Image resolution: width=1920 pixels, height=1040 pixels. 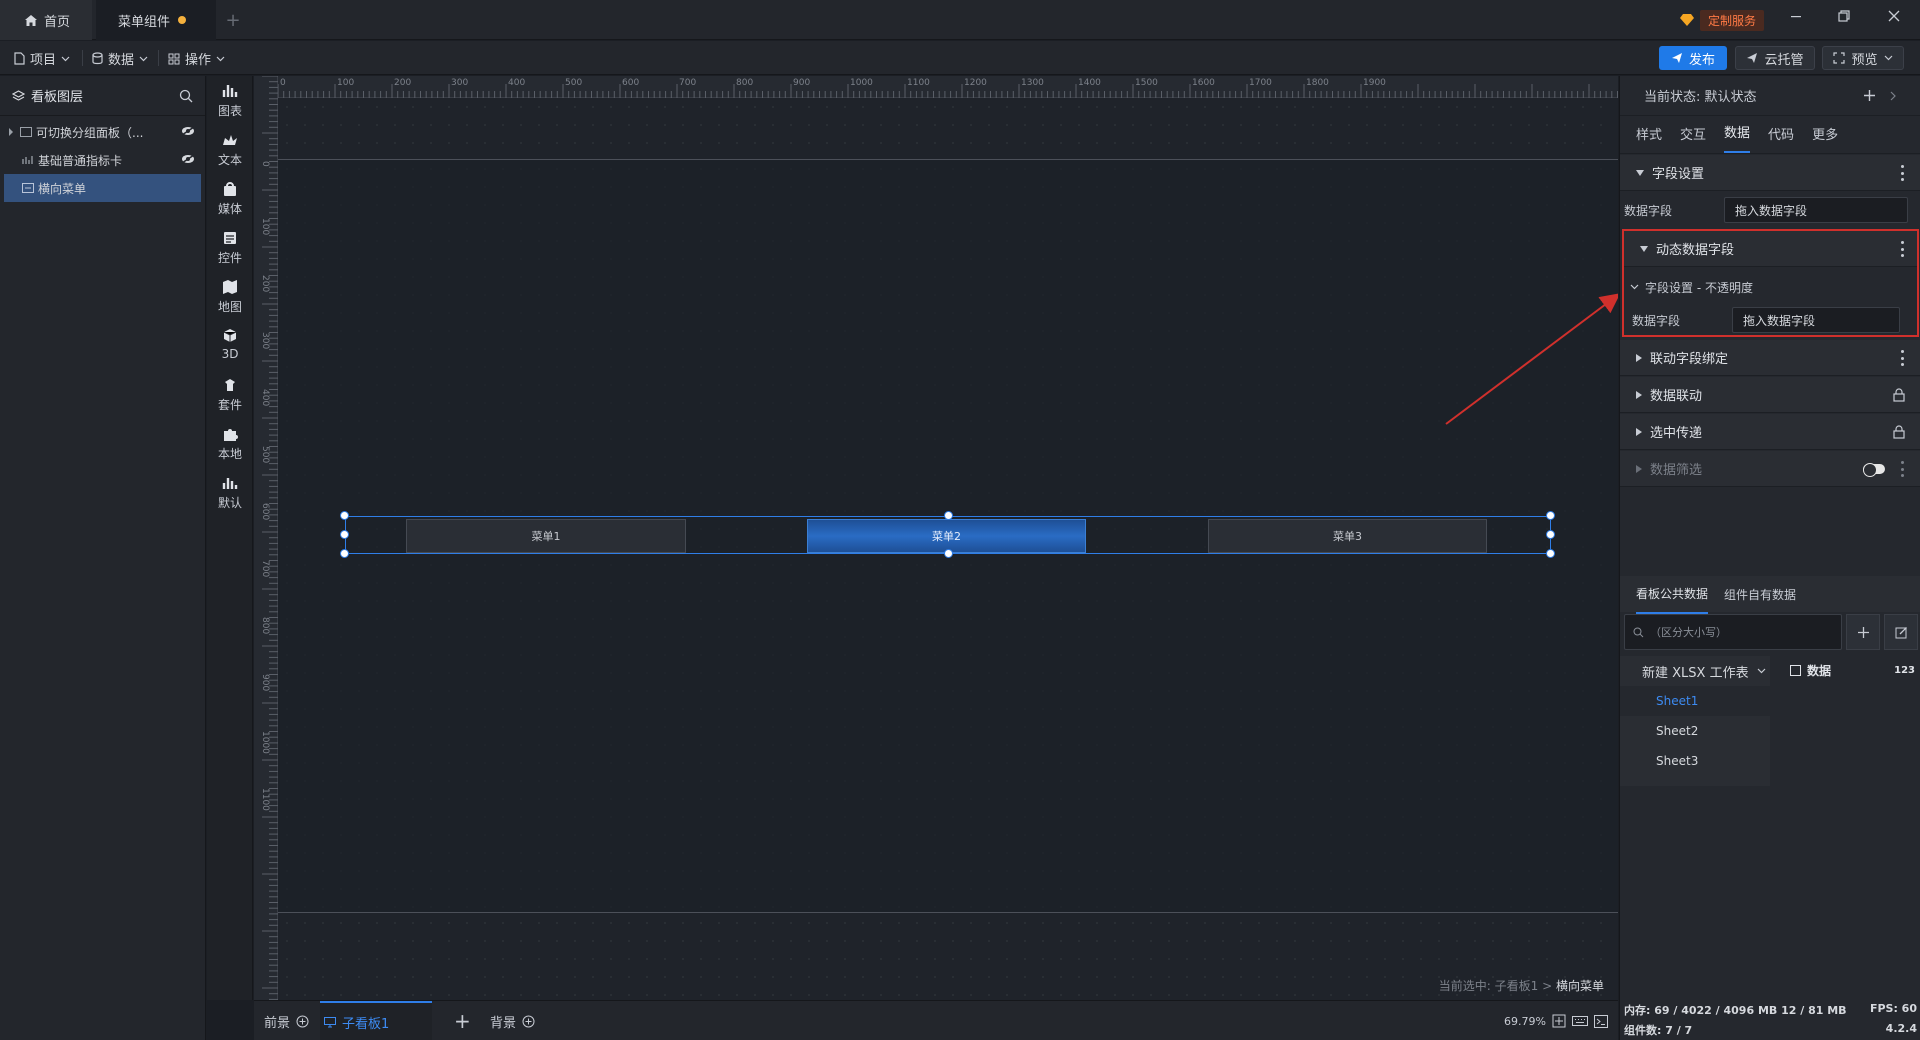 I want to click on rail-item-label: 文本, so click(x=229, y=160).